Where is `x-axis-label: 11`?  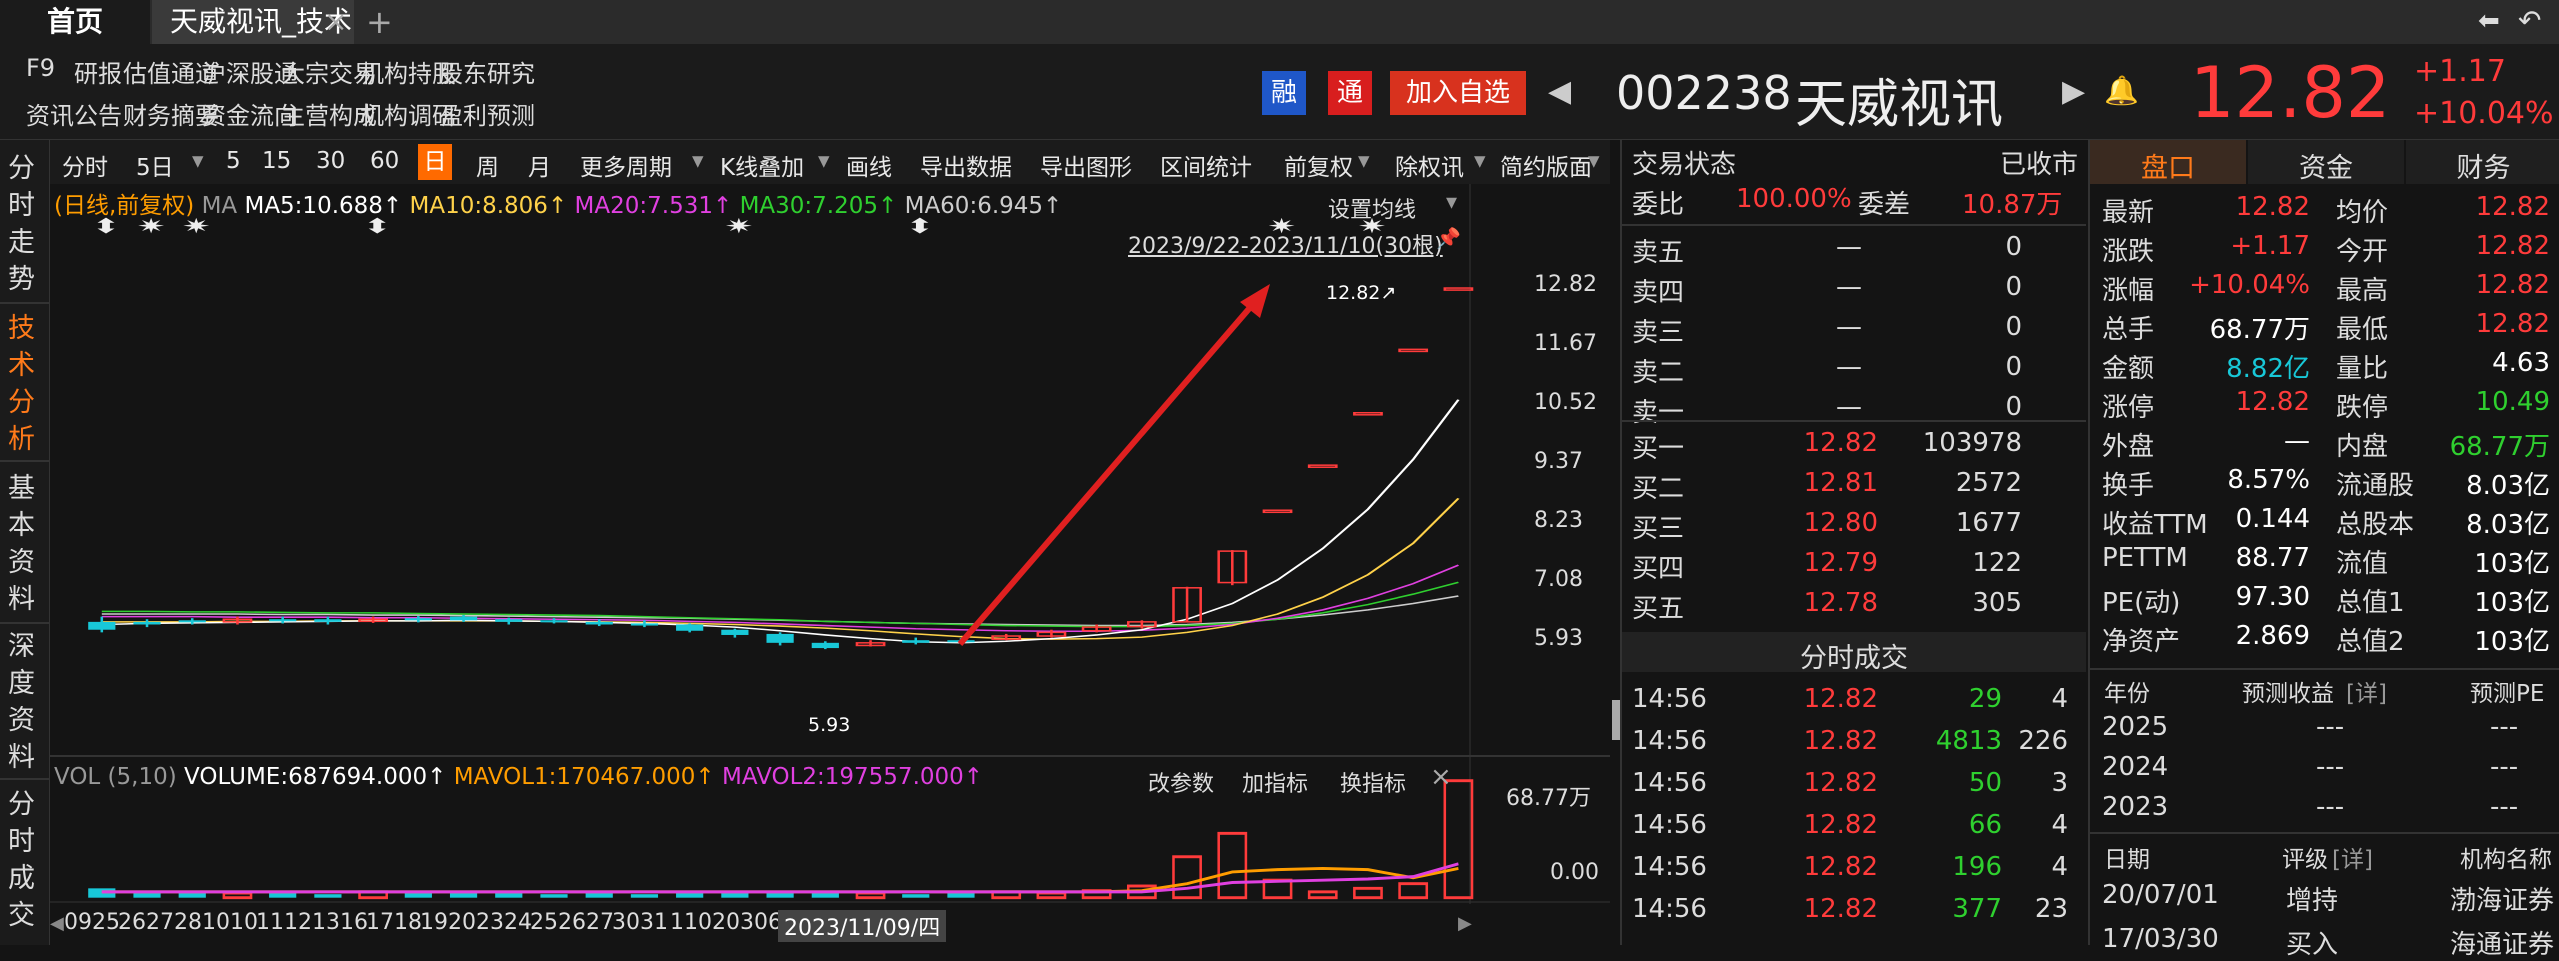
x-axis-label: 11 is located at coordinates (270, 922).